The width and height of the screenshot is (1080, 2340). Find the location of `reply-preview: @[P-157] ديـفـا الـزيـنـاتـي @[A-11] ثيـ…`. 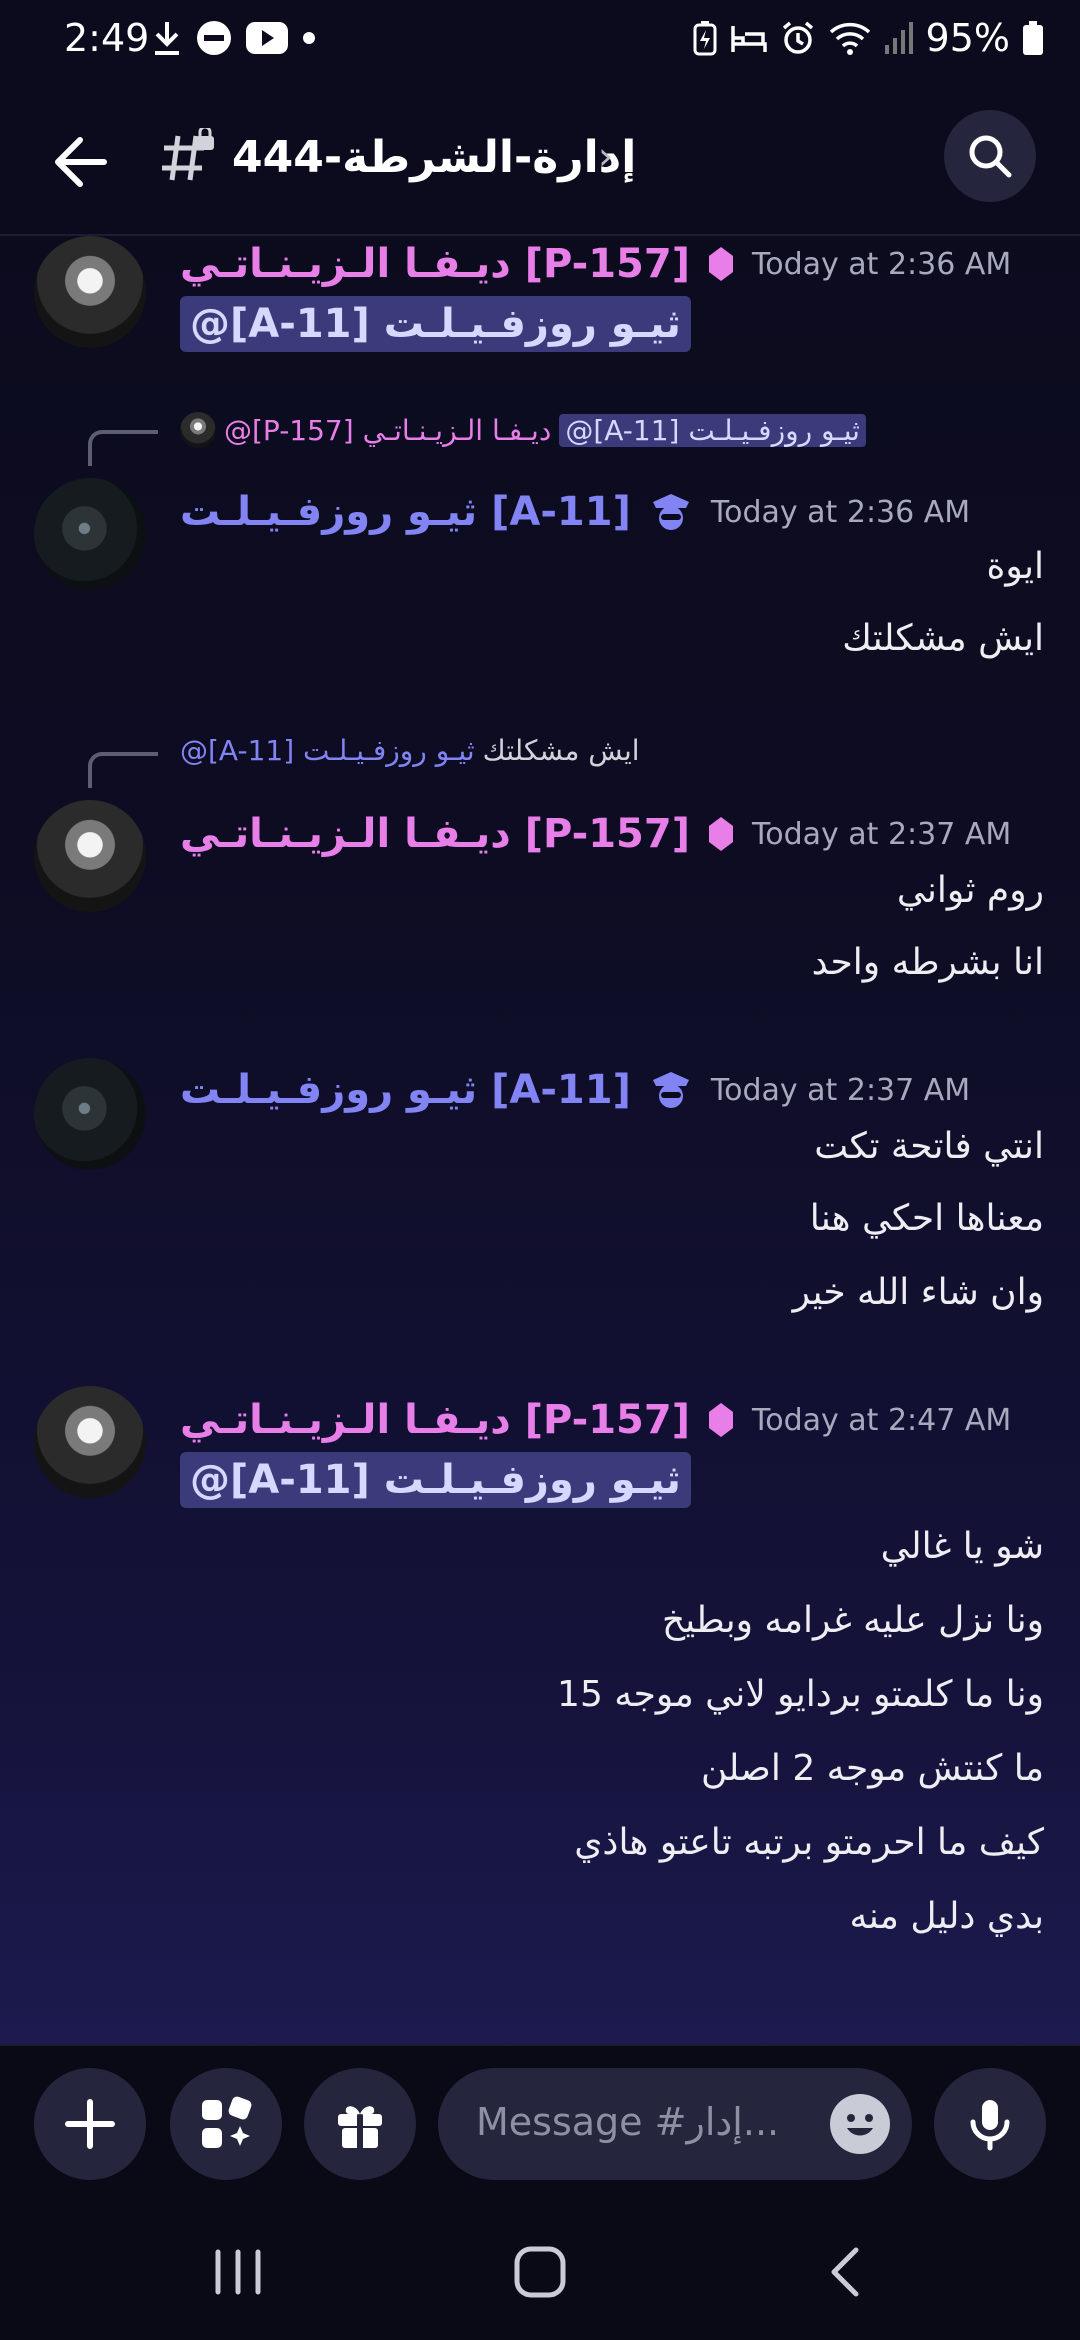

reply-preview: @[P-157] ديـفـا الـزيـنـاتـي @[A-11] ثيـ… is located at coordinates (523, 430).